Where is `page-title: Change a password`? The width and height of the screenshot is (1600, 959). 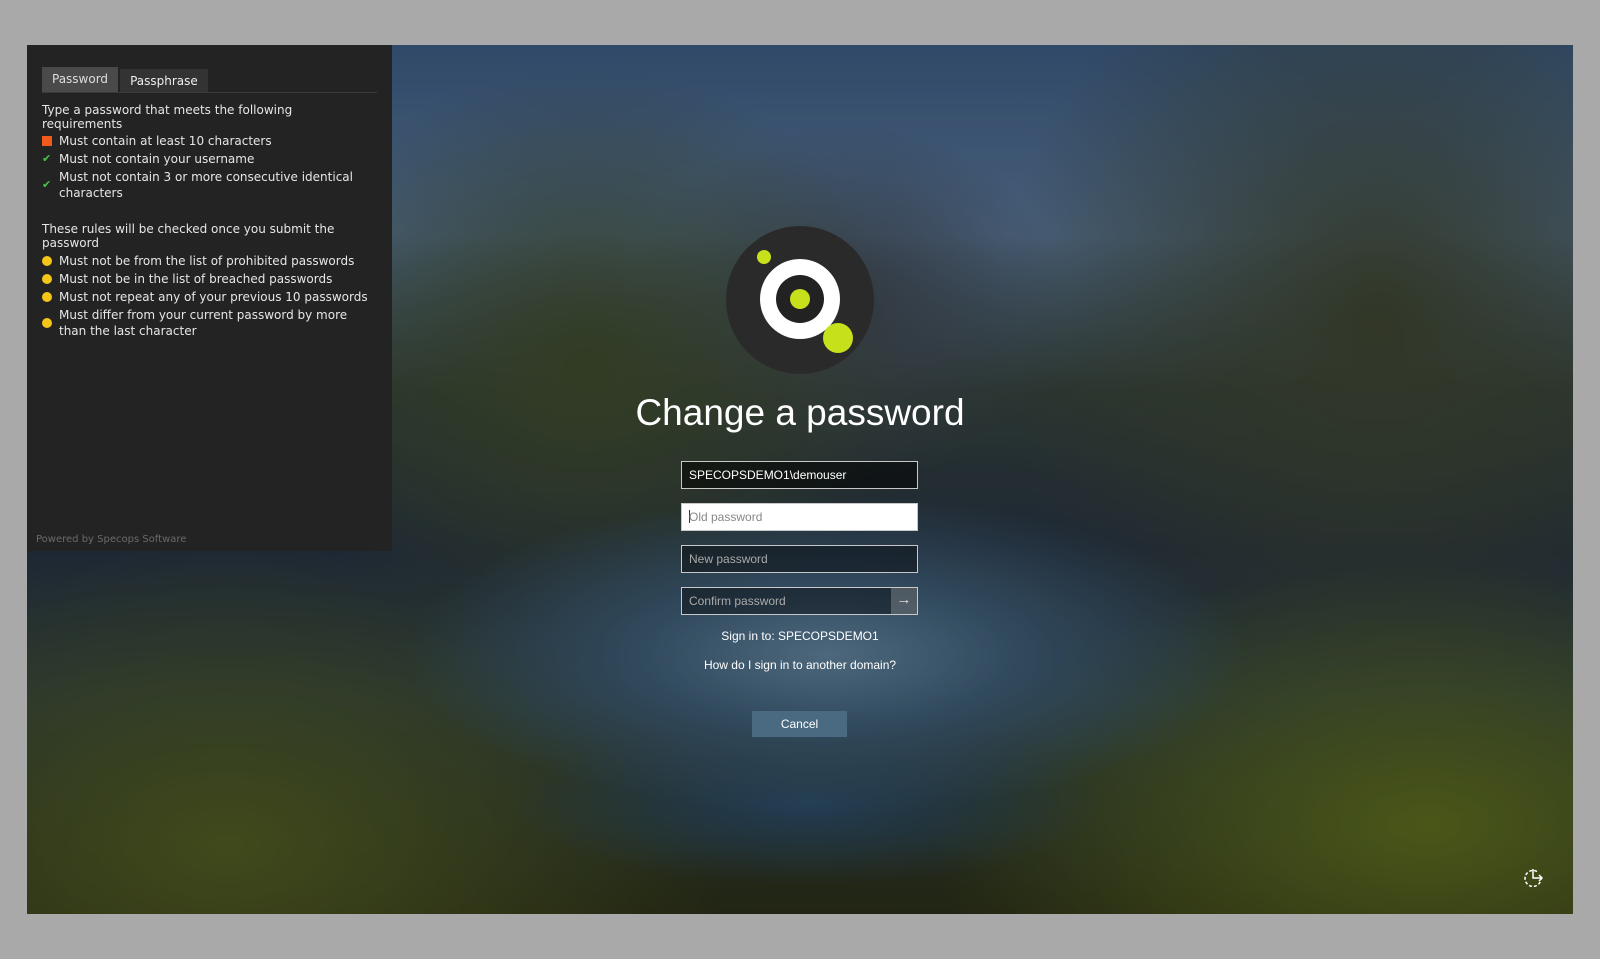
page-title: Change a password is located at coordinates (800, 412).